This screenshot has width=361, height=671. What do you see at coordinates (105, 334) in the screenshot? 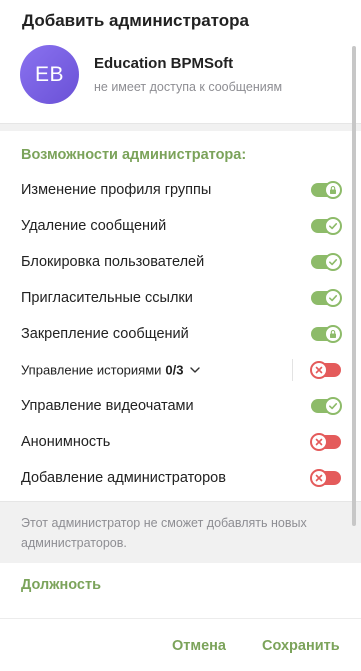
I see `permission-label: Закрепление сообщений` at bounding box center [105, 334].